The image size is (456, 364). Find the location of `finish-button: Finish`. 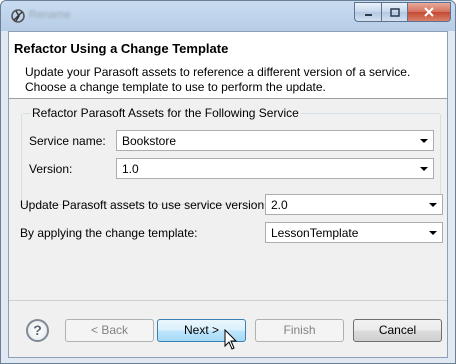

finish-button: Finish is located at coordinates (299, 330).